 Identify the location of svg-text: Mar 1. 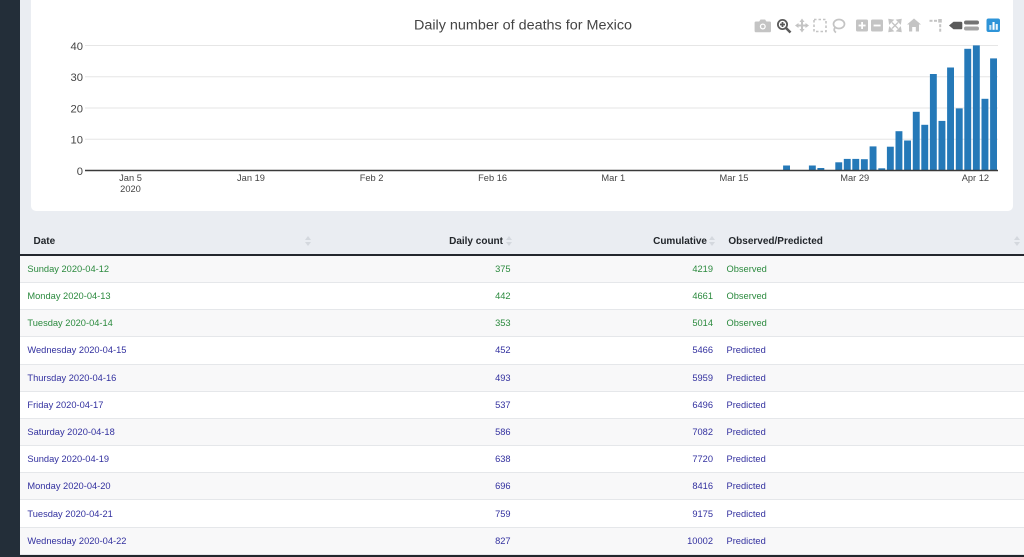
(613, 178).